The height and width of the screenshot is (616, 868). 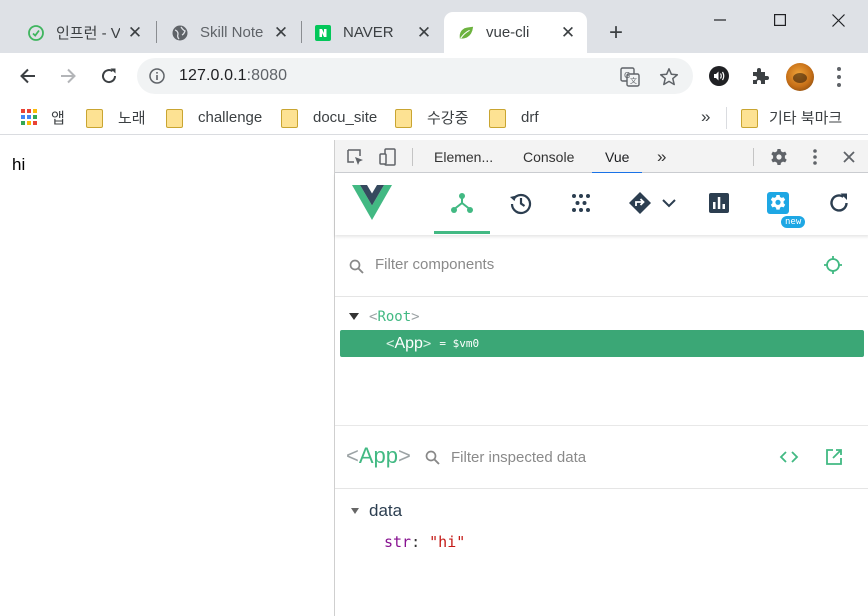 What do you see at coordinates (43, 117) in the screenshot?
I see `bookmark-apps: 앱` at bounding box center [43, 117].